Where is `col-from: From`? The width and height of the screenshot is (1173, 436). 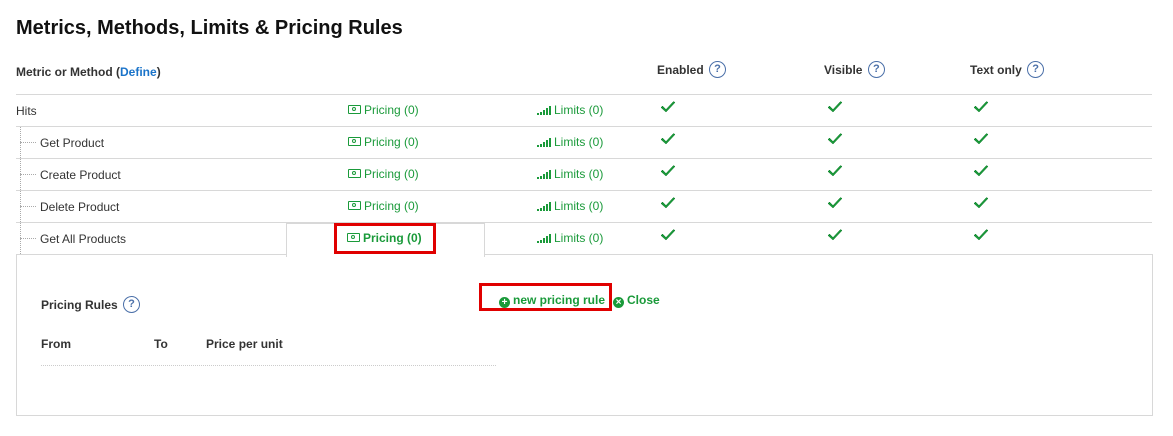
col-from: From is located at coordinates (56, 344).